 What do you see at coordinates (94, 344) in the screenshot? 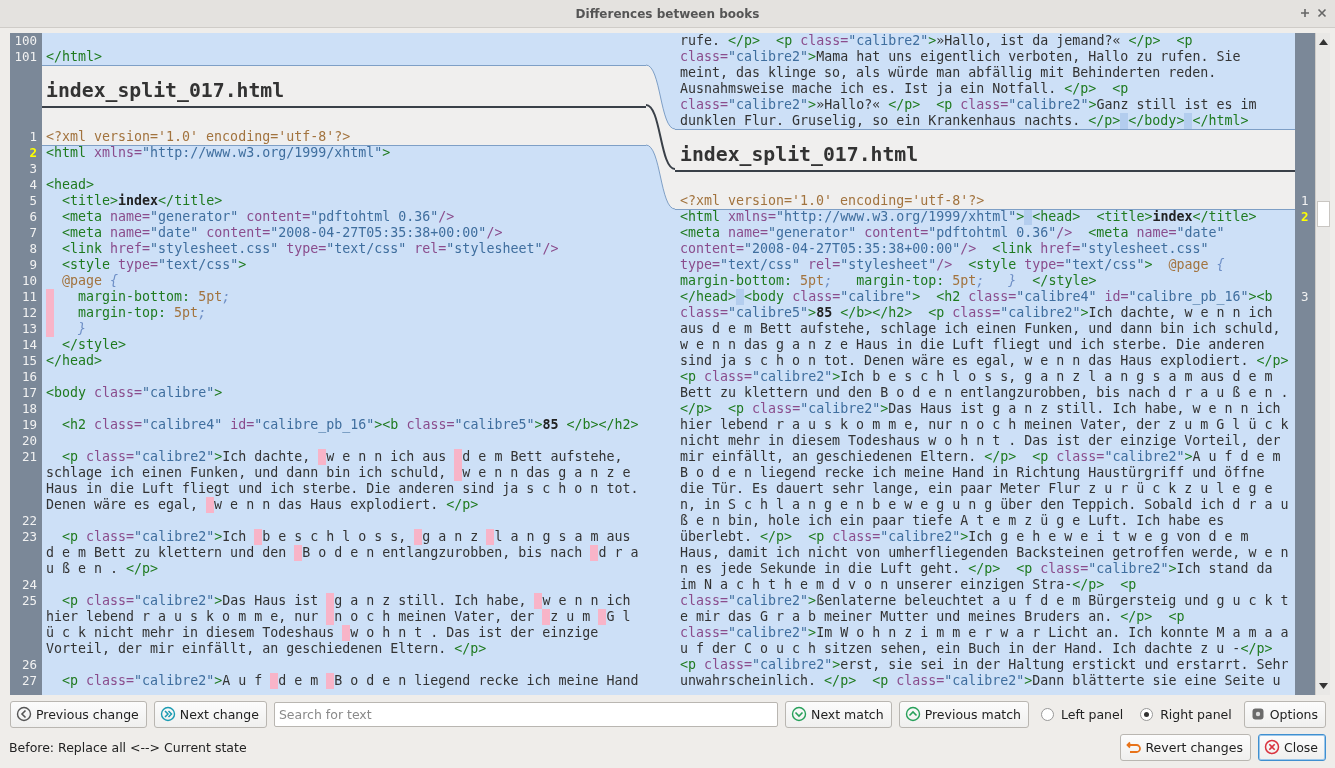
I see `code-text: </style>` at bounding box center [94, 344].